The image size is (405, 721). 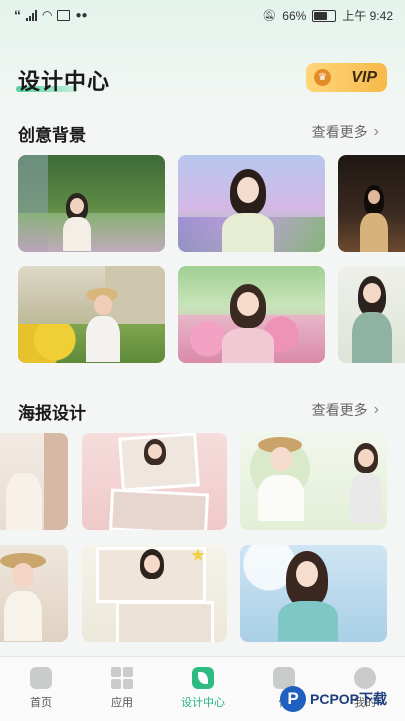 What do you see at coordinates (24, 501) in the screenshot?
I see `card-photo-subject` at bounding box center [24, 501].